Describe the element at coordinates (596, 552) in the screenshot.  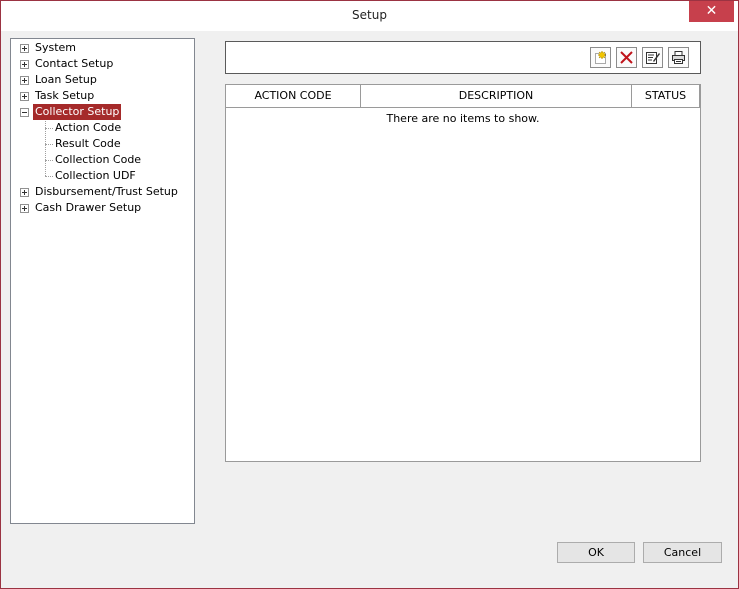
I see `ok-button: OK` at that location.